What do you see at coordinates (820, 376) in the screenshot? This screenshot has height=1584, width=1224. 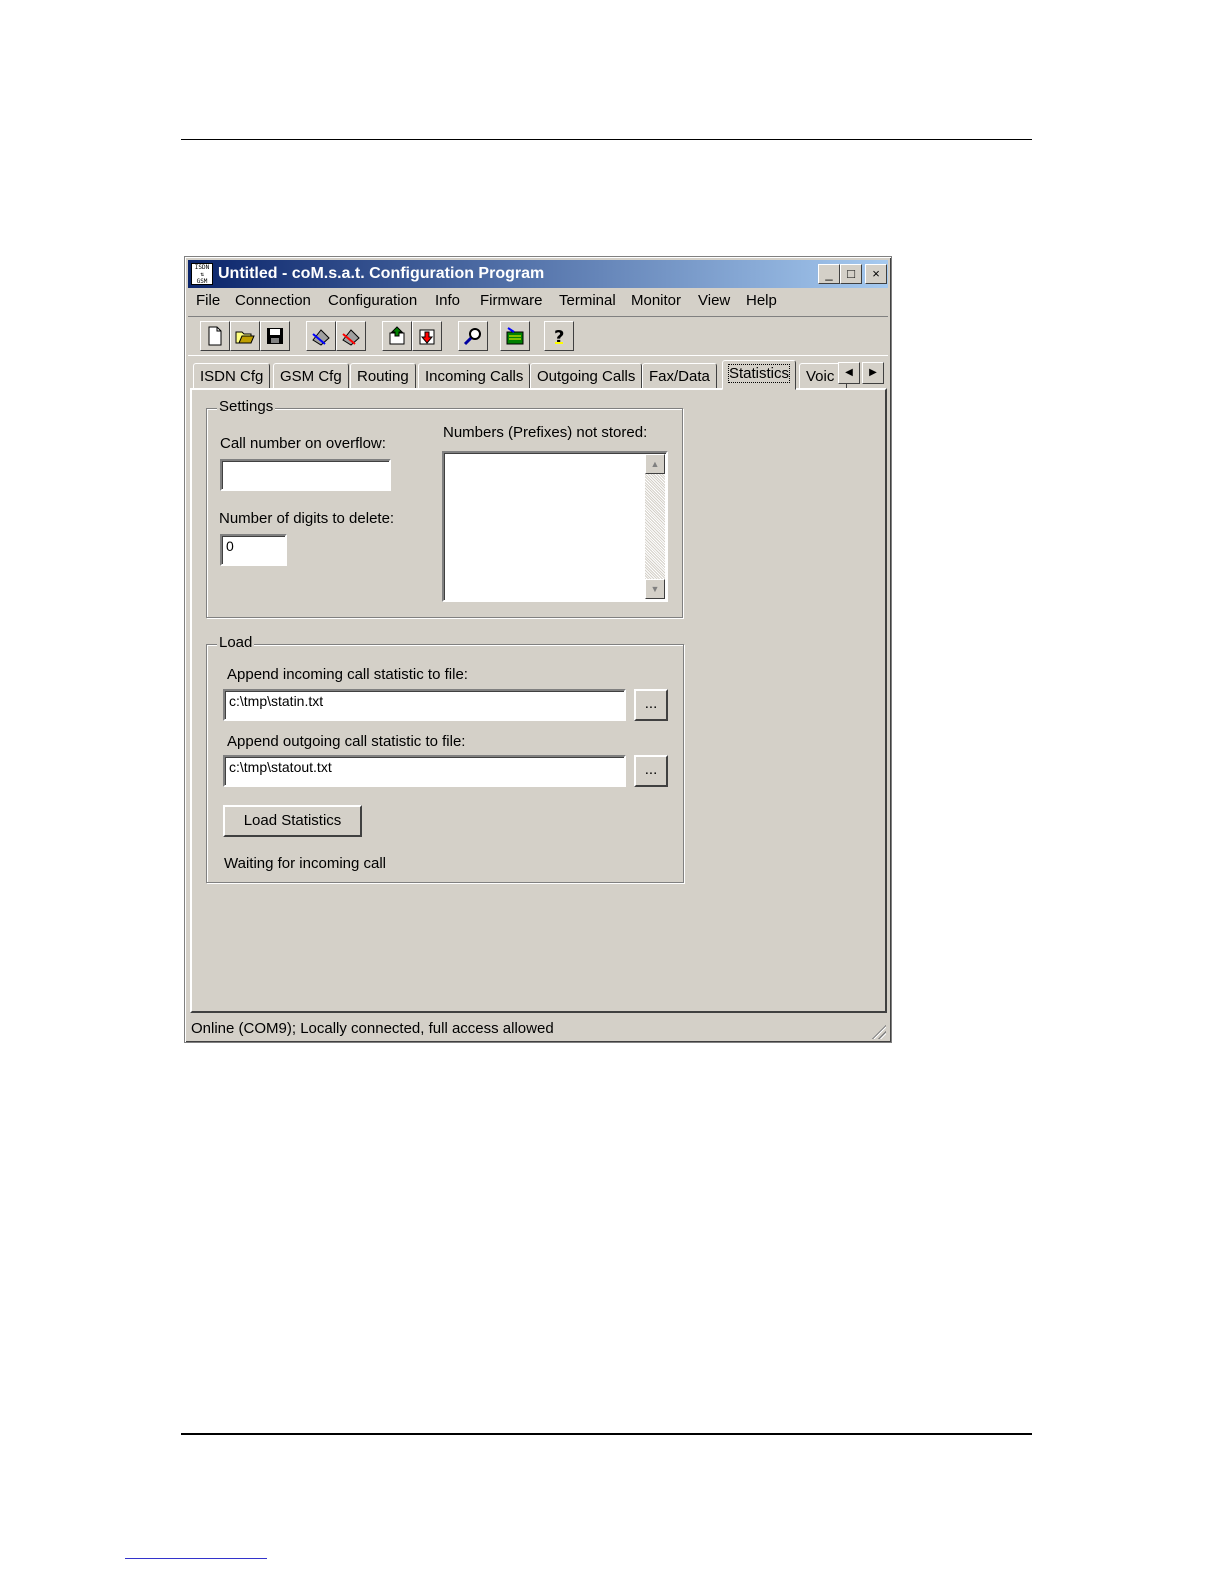 I see `tab-label: Voic` at bounding box center [820, 376].